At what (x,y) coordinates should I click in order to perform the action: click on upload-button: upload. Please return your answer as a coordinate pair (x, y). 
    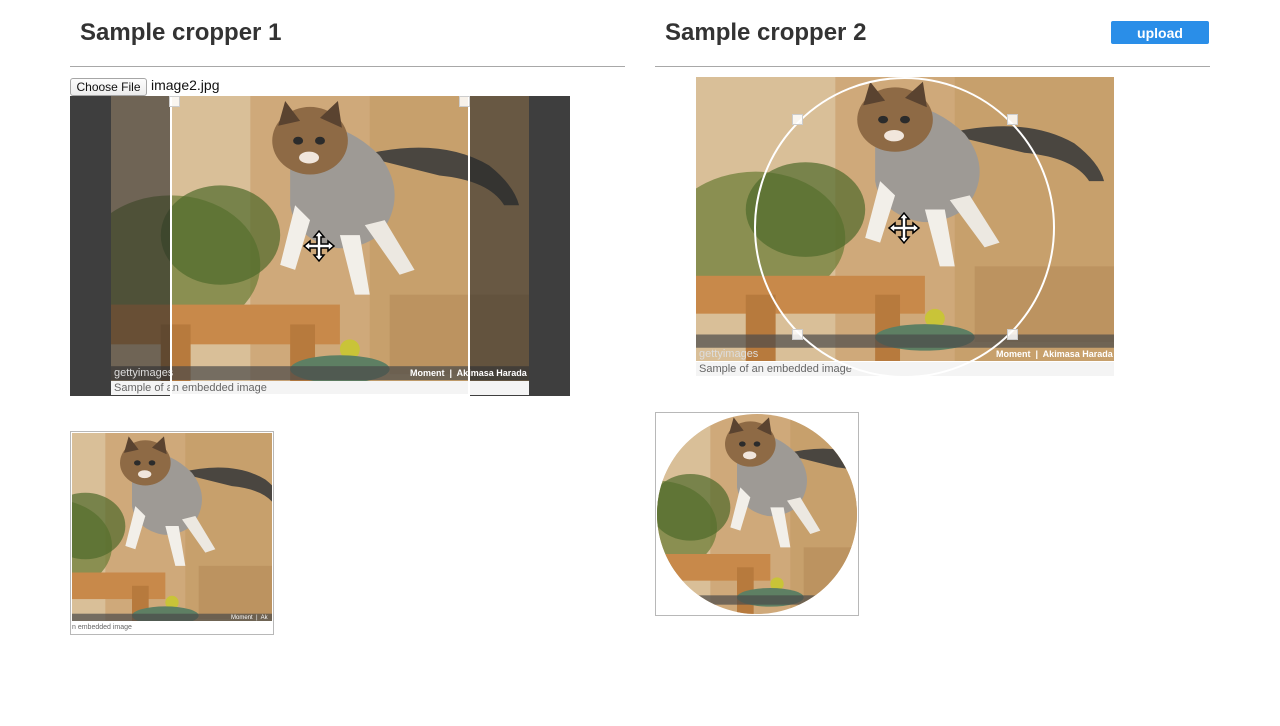
    Looking at the image, I should click on (1160, 32).